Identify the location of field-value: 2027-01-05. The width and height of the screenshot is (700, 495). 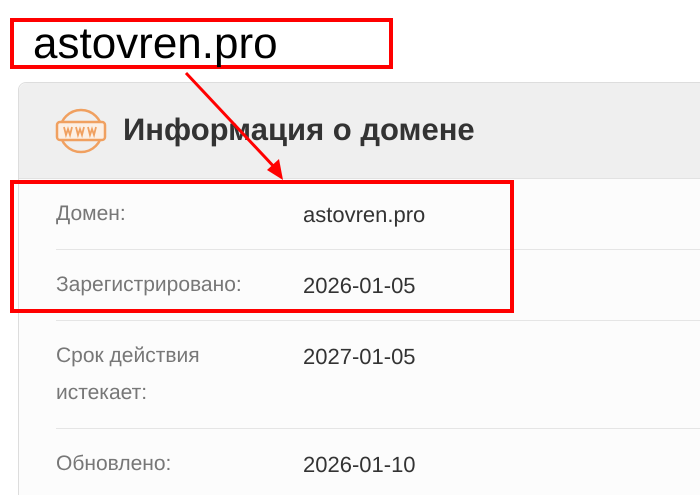
(359, 357).